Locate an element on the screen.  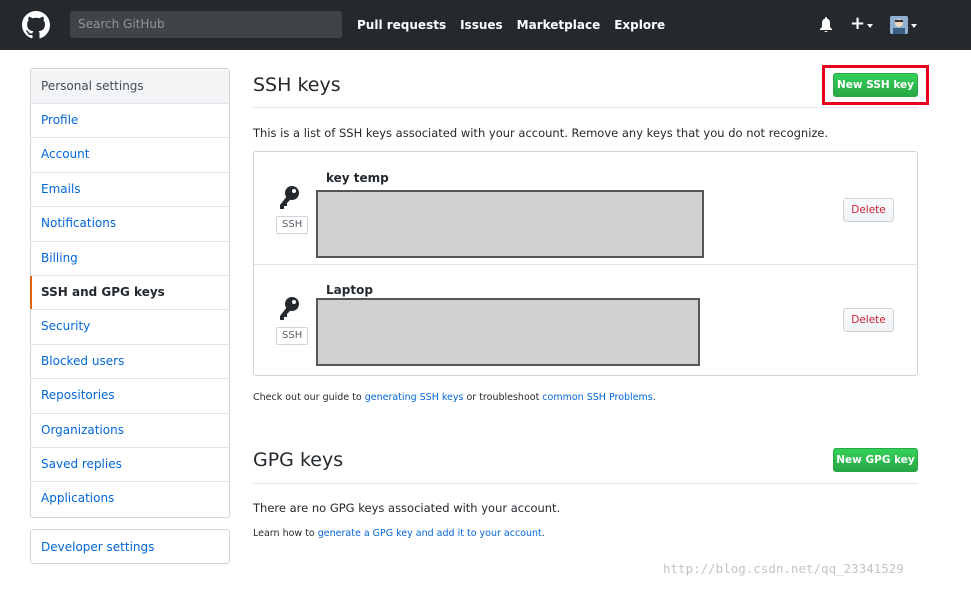
sidebar-heading: Personal settings is located at coordinates (130, 86).